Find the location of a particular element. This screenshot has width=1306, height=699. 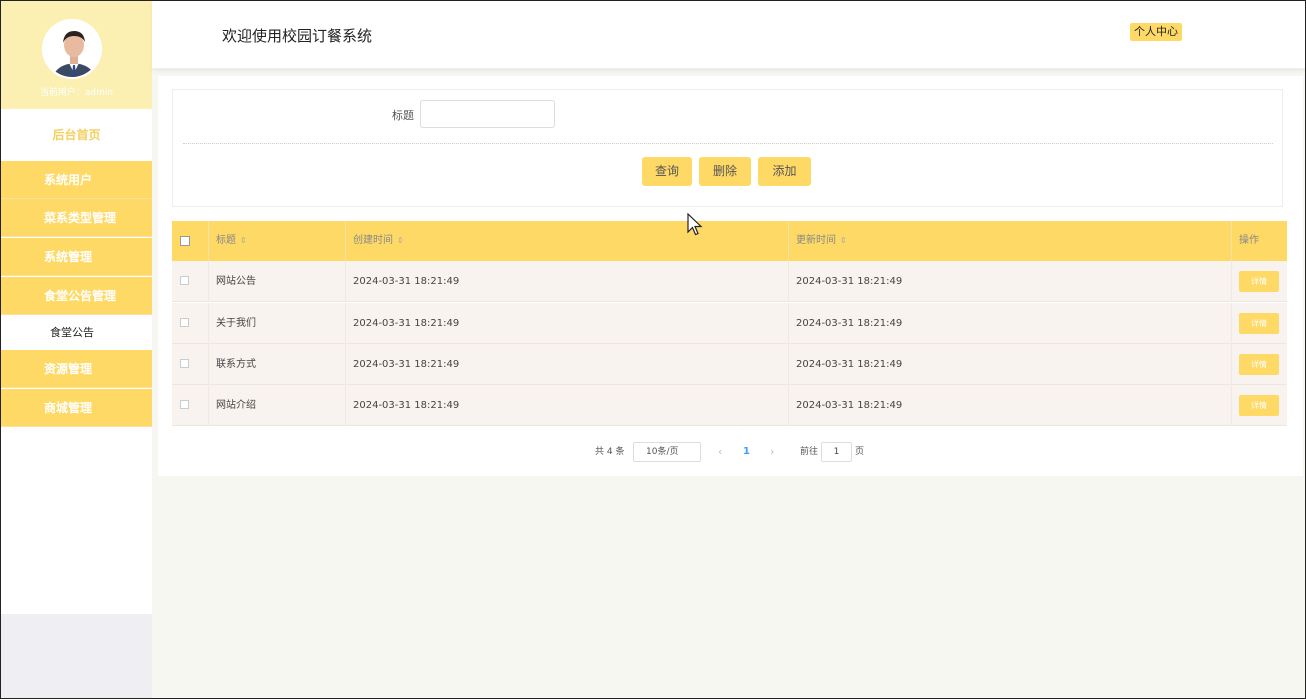

sidebar-item-canteen-notices: 食堂公告管理 is located at coordinates (76, 296).